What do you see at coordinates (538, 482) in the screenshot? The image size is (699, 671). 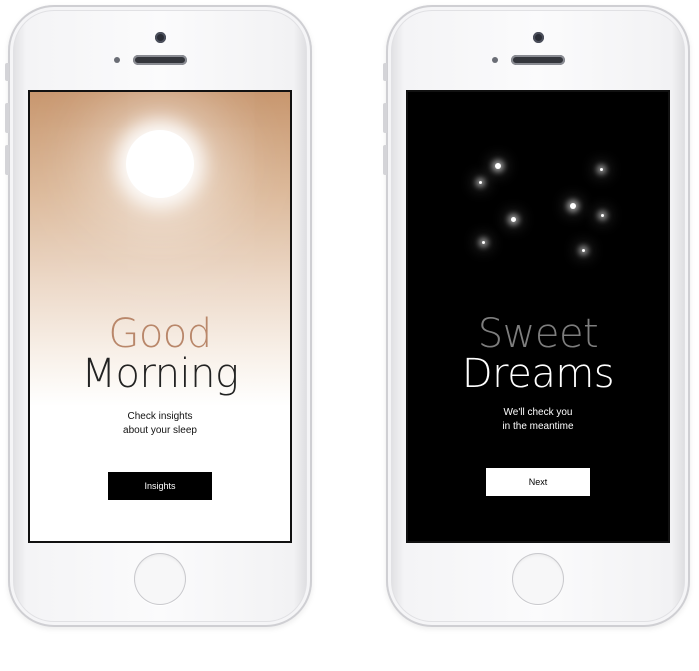 I see `next-button: Next` at bounding box center [538, 482].